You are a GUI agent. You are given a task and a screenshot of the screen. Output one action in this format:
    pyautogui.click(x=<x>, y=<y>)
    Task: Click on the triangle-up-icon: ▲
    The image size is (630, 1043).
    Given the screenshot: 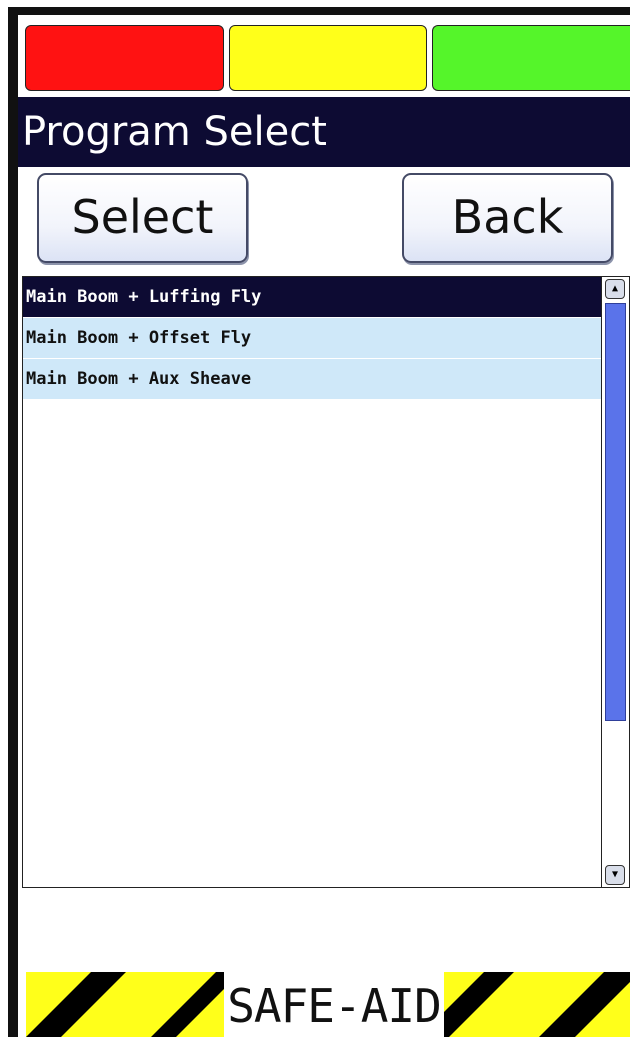 What is the action you would take?
    pyautogui.click(x=615, y=288)
    